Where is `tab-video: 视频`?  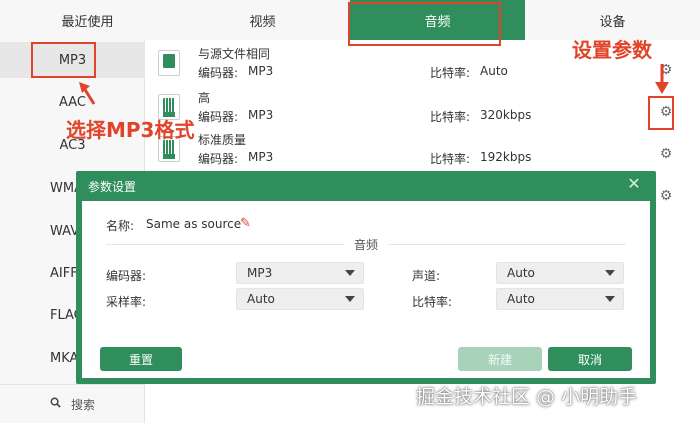
tab-video: 视频 is located at coordinates (262, 20).